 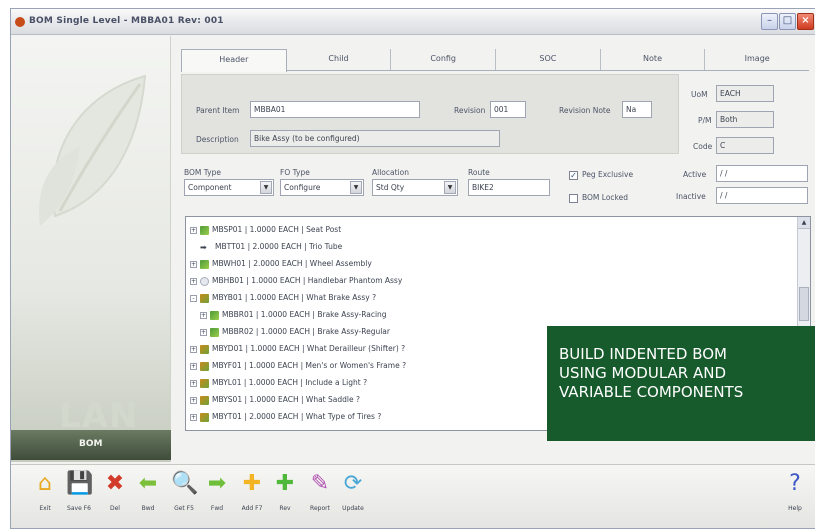 What do you see at coordinates (148, 483) in the screenshot?
I see `back-icon: ⬅` at bounding box center [148, 483].